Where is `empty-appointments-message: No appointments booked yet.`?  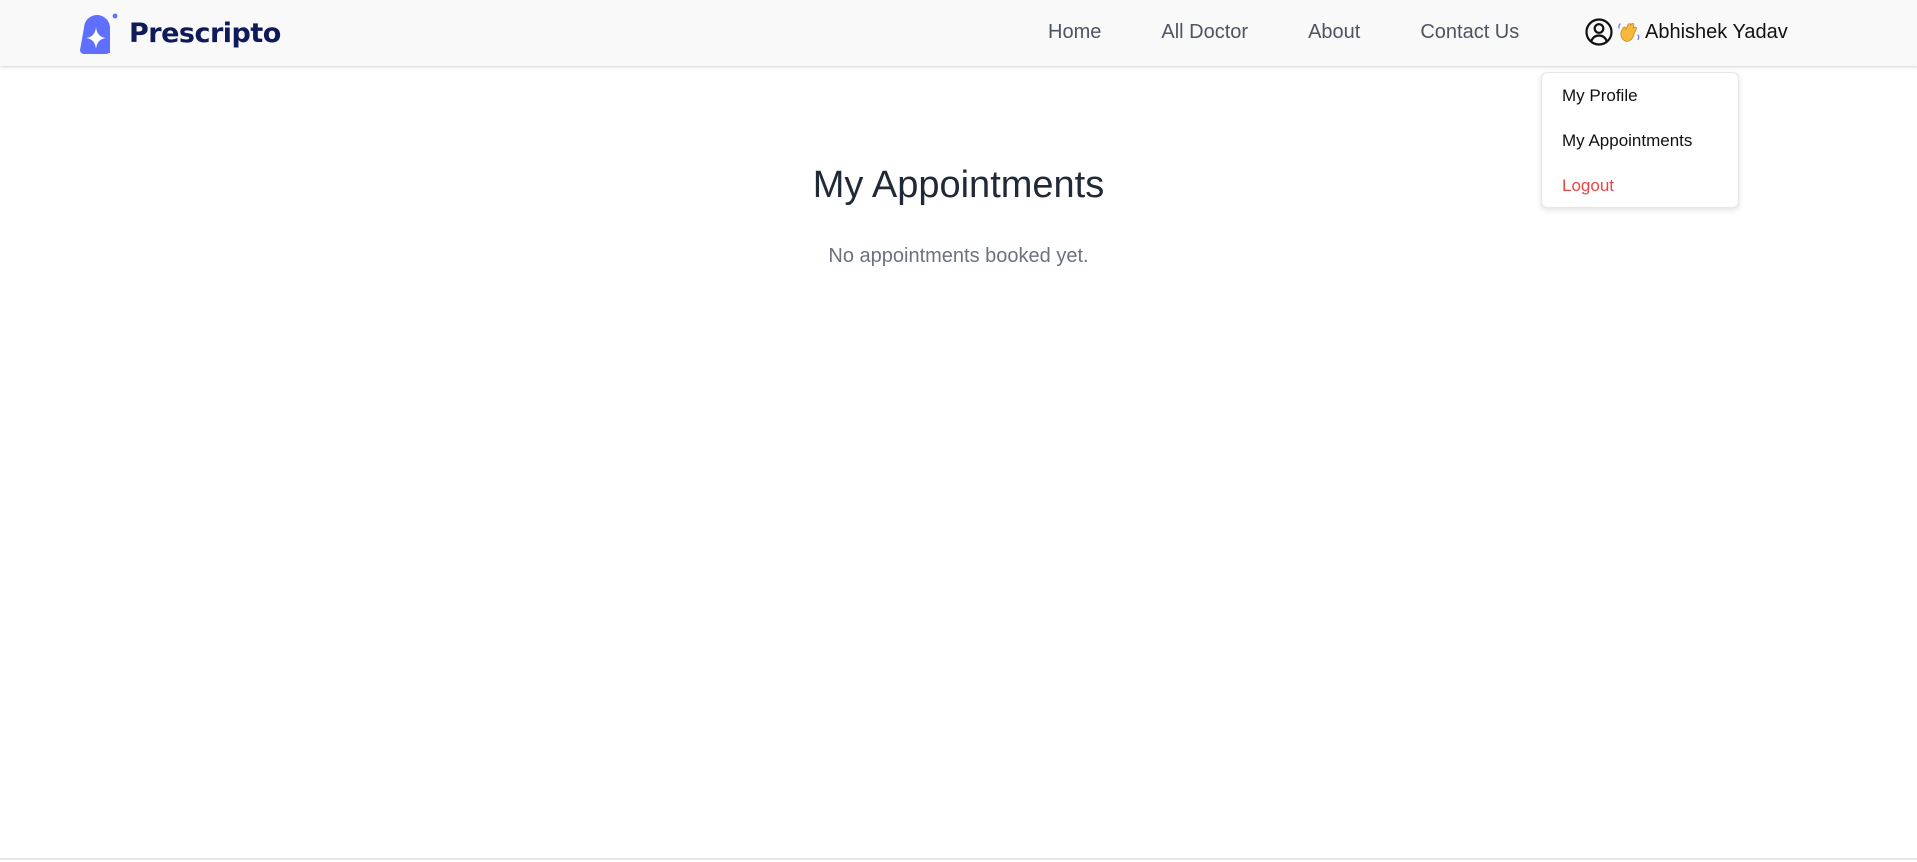 empty-appointments-message: No appointments booked yet. is located at coordinates (958, 256).